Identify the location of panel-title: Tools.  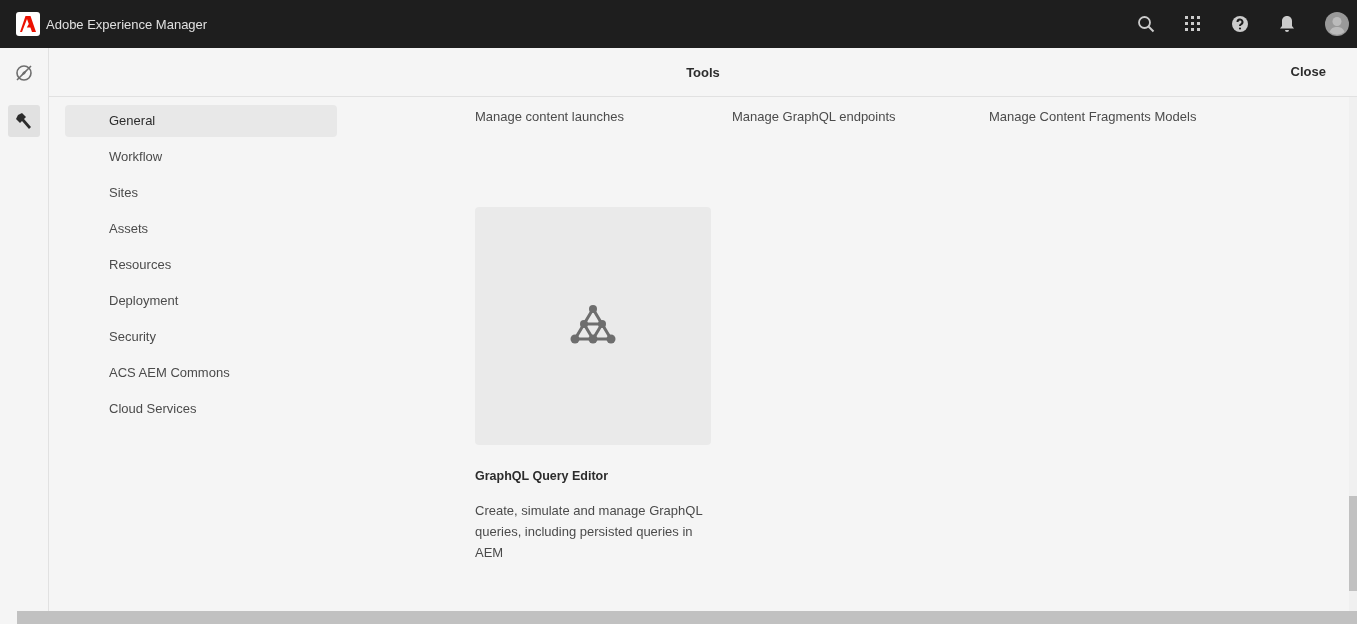
(703, 72).